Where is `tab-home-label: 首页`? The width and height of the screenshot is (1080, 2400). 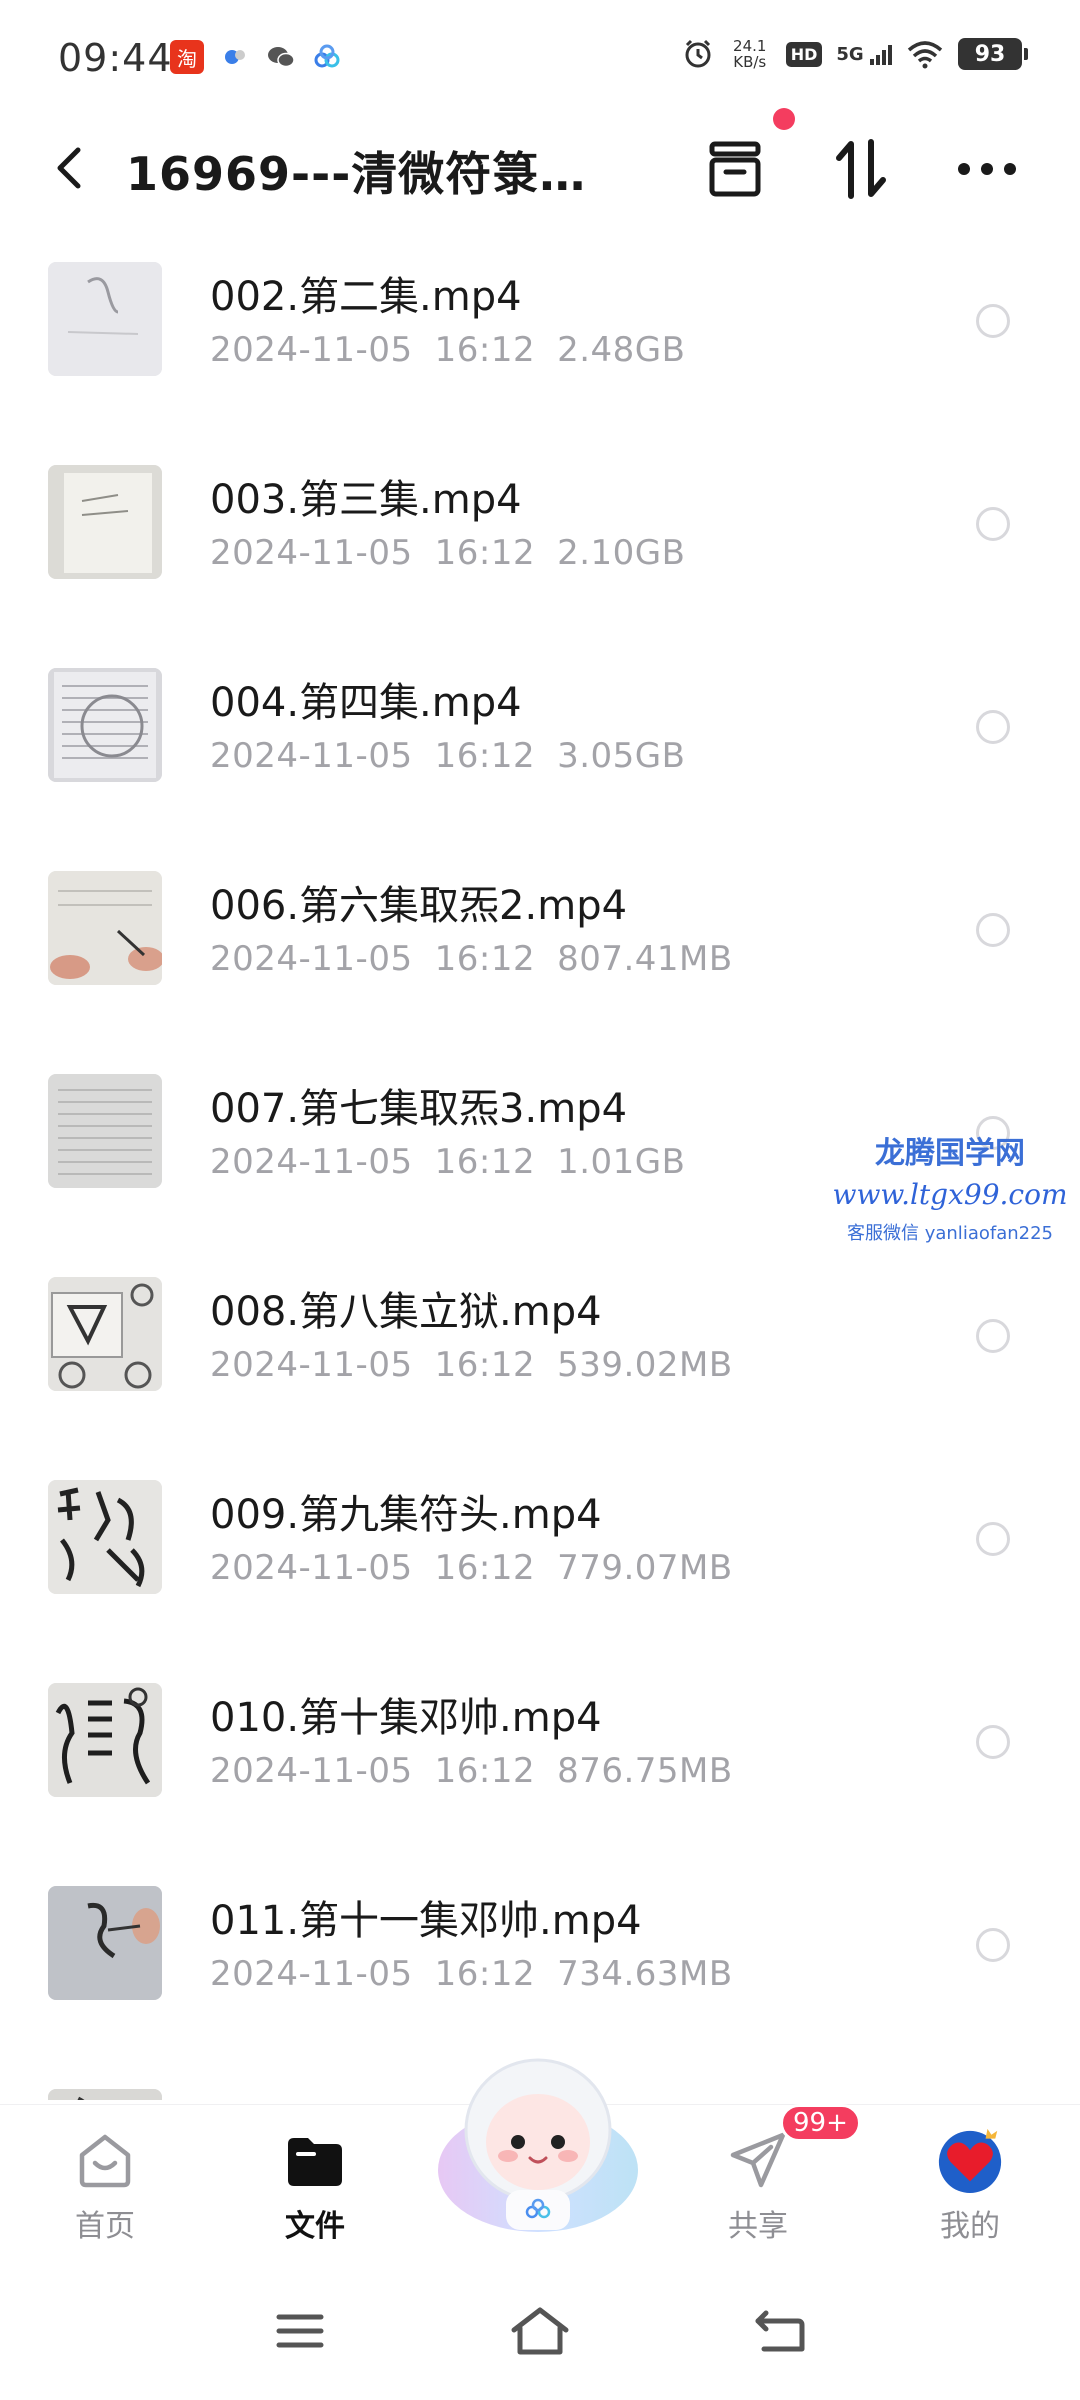
tab-home-label: 首页 is located at coordinates (105, 2226).